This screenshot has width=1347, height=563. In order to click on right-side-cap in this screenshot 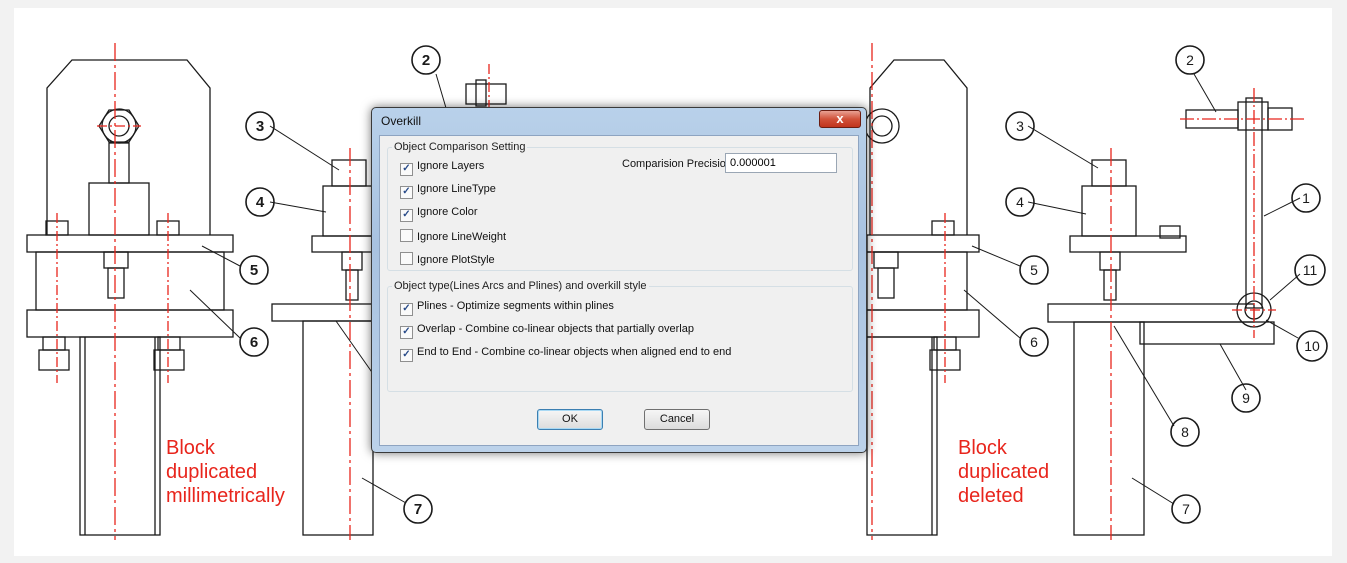, I will do `click(1109, 173)`.